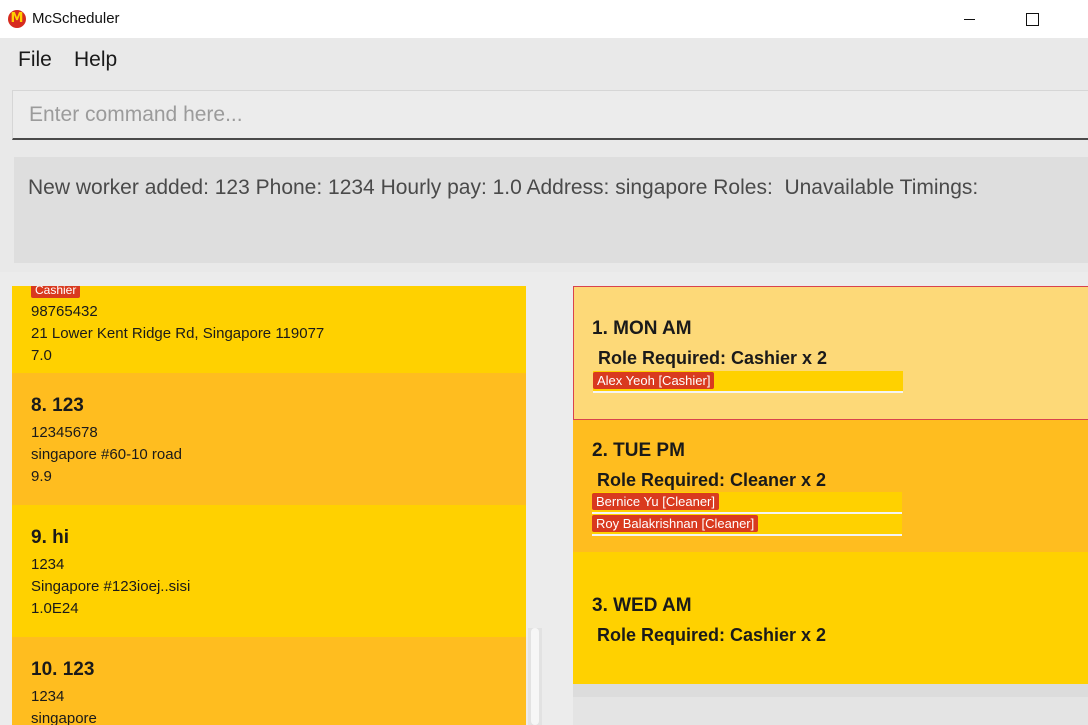  What do you see at coordinates (57, 405) in the screenshot?
I see `worker-title: 8. 123` at bounding box center [57, 405].